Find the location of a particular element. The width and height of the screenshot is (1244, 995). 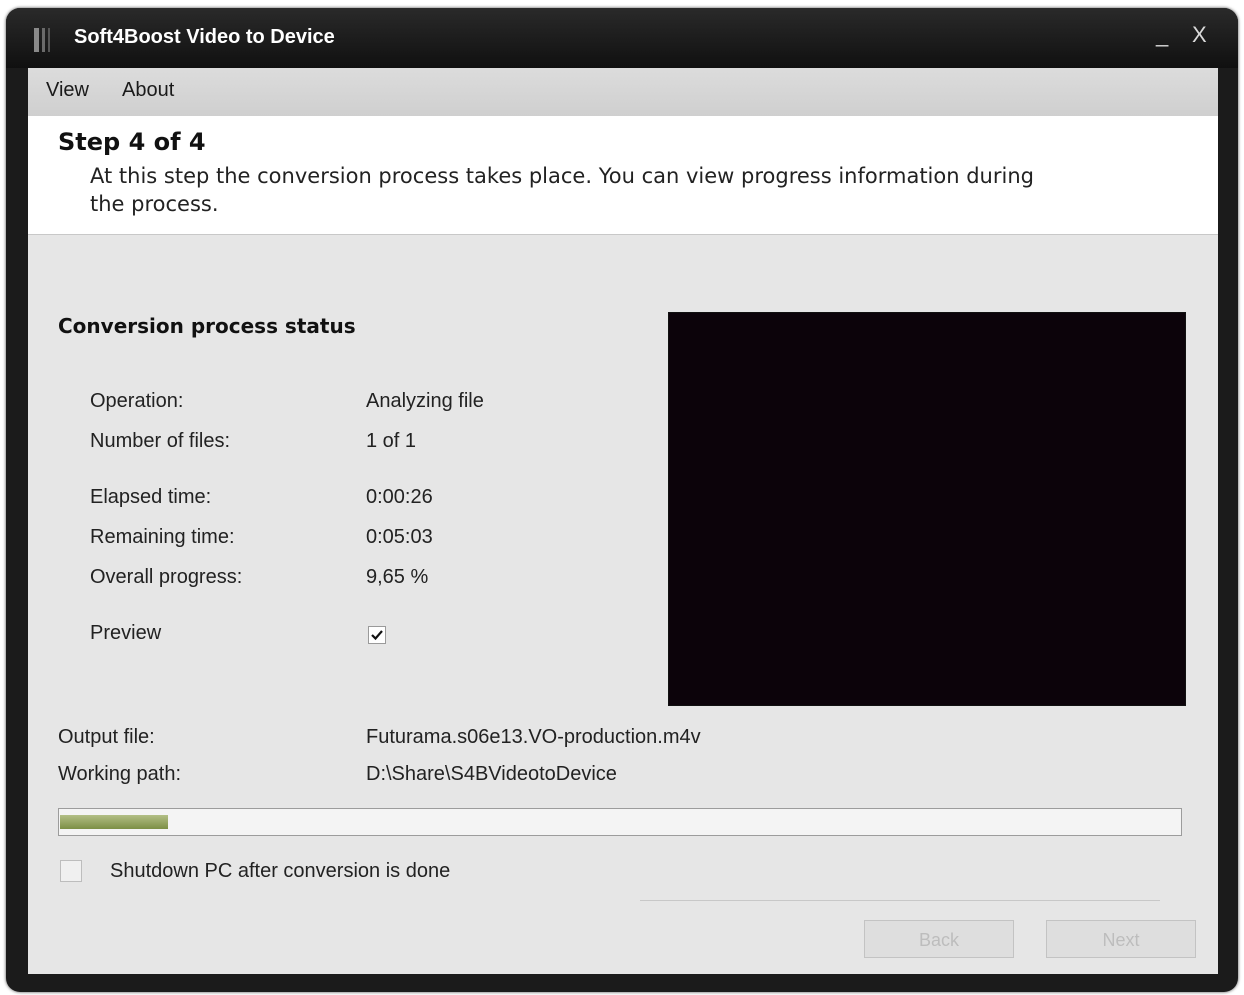

shutdown-label: Shutdown PC after conversion is done is located at coordinates (280, 871).